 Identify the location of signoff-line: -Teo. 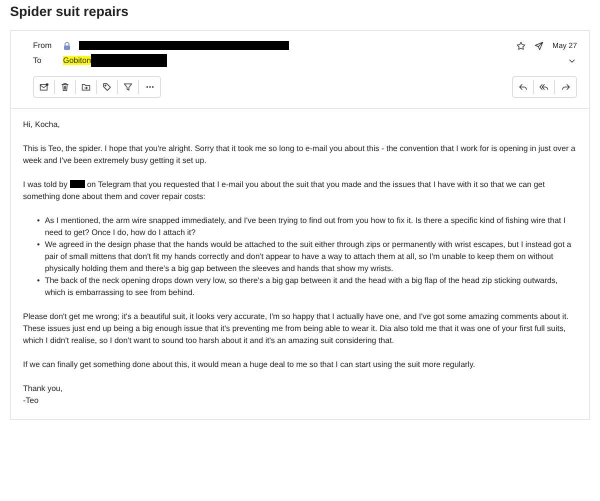
(31, 401).